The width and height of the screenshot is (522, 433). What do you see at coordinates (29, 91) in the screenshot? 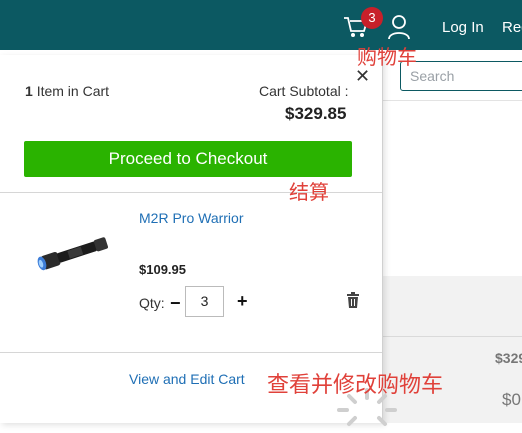
I see `item-count-value: 1` at bounding box center [29, 91].